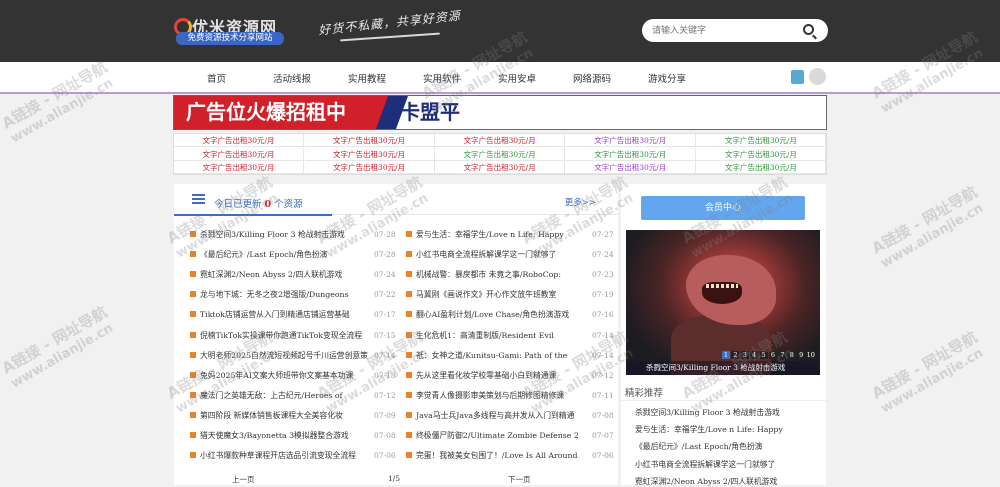 This screenshot has height=487, width=1000. I want to click on recommend-item: 杀戮空间3/Killing Floor 3 枪战射击游戏, so click(707, 412).